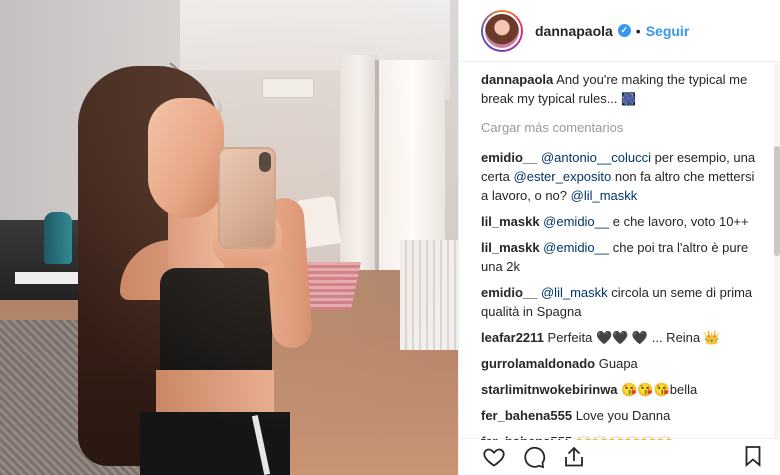 This screenshot has width=780, height=475. Describe the element at coordinates (621, 127) in the screenshot. I see `load-more-comments-button: Cargar más comentarios` at that location.